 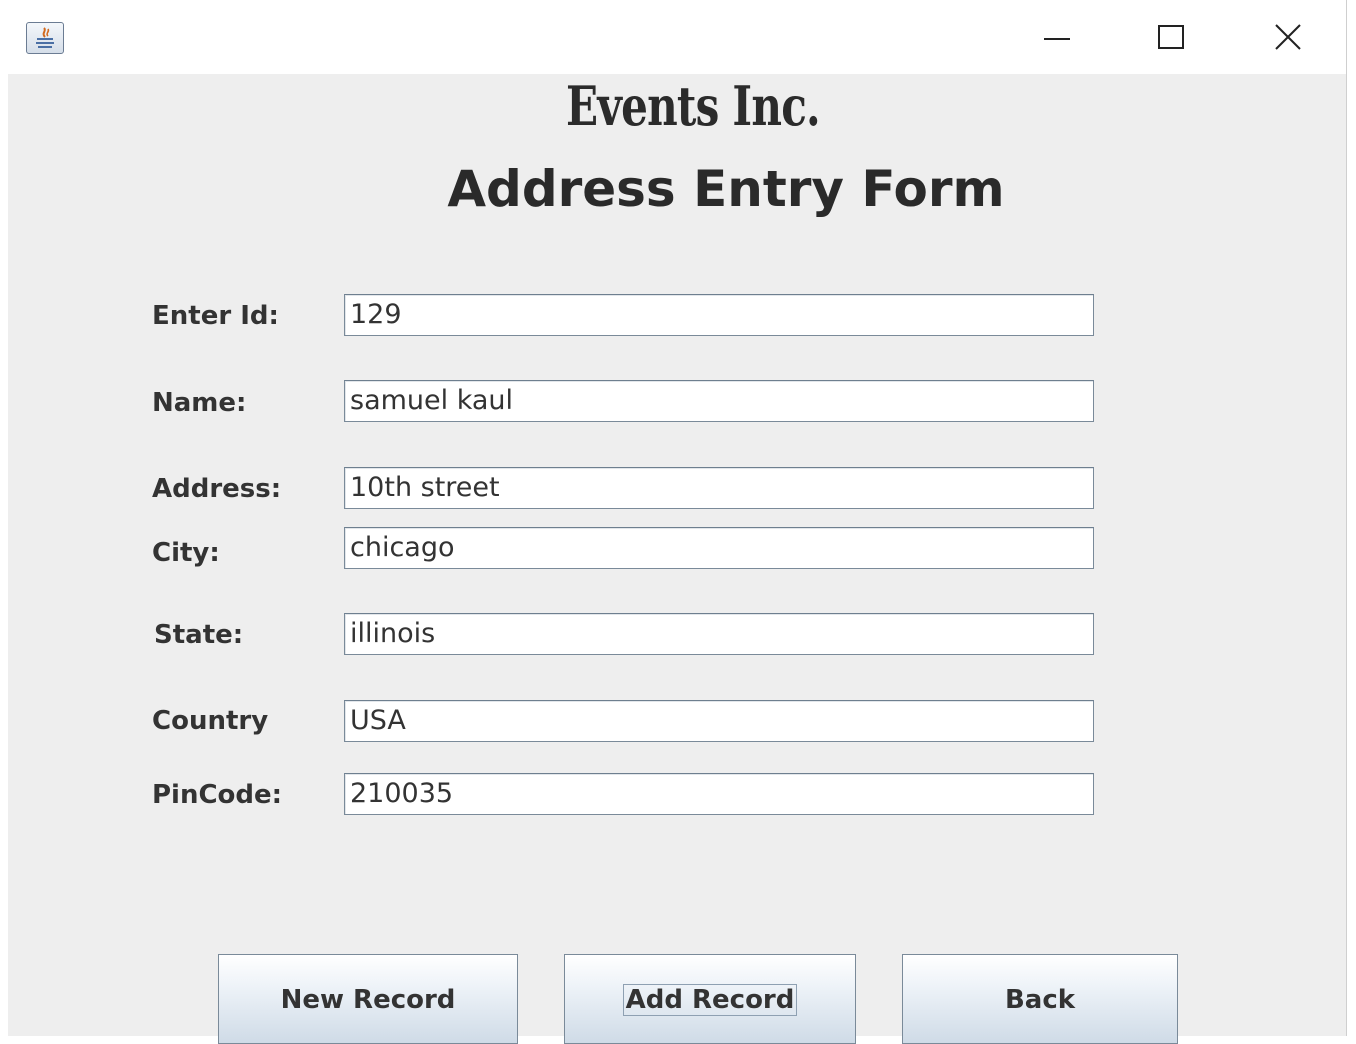 What do you see at coordinates (199, 403) in the screenshot?
I see `label-name: Name:` at bounding box center [199, 403].